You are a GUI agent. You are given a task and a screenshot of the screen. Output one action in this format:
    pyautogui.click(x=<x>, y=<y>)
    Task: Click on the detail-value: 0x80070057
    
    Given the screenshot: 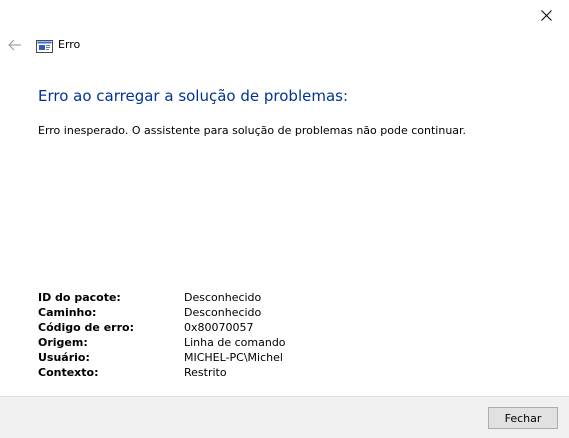 What is the action you would take?
    pyautogui.click(x=219, y=327)
    